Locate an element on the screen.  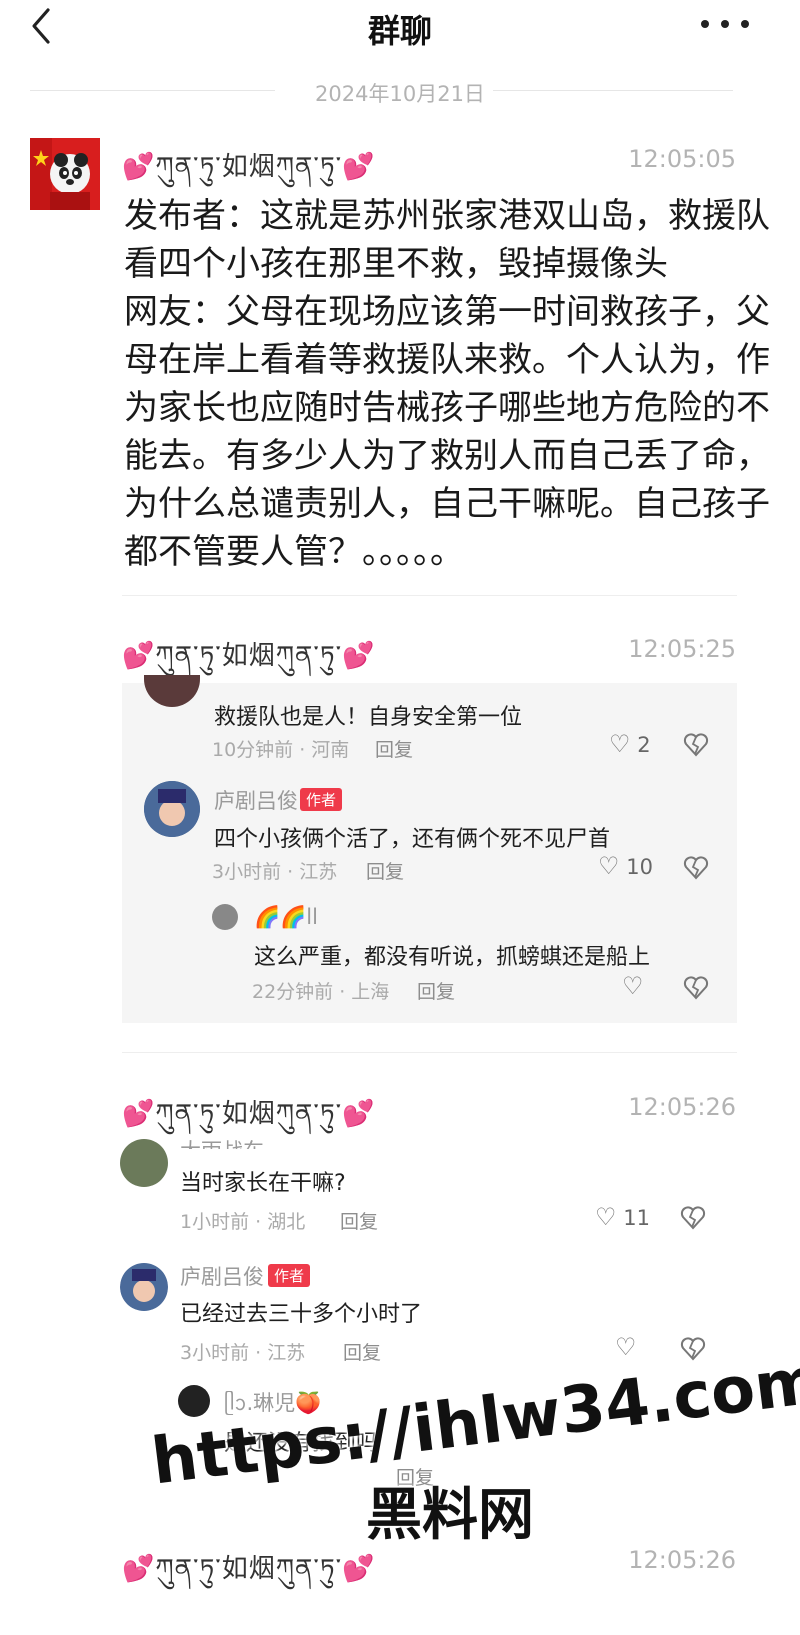
date-divider: 2024年10月21日 is located at coordinates (400, 94).